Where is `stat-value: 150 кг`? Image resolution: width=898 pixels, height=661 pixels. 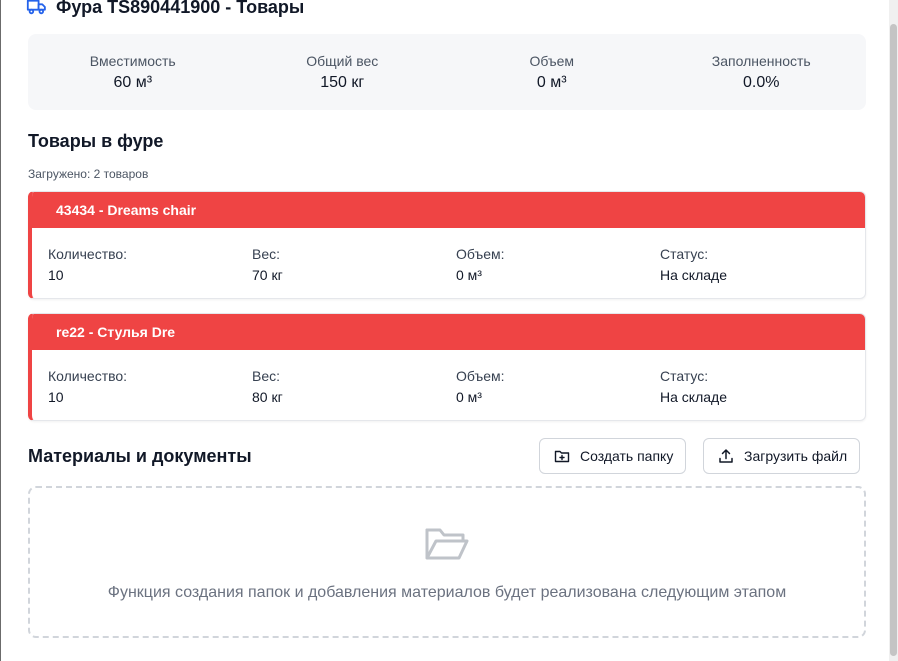 stat-value: 150 кг is located at coordinates (342, 82).